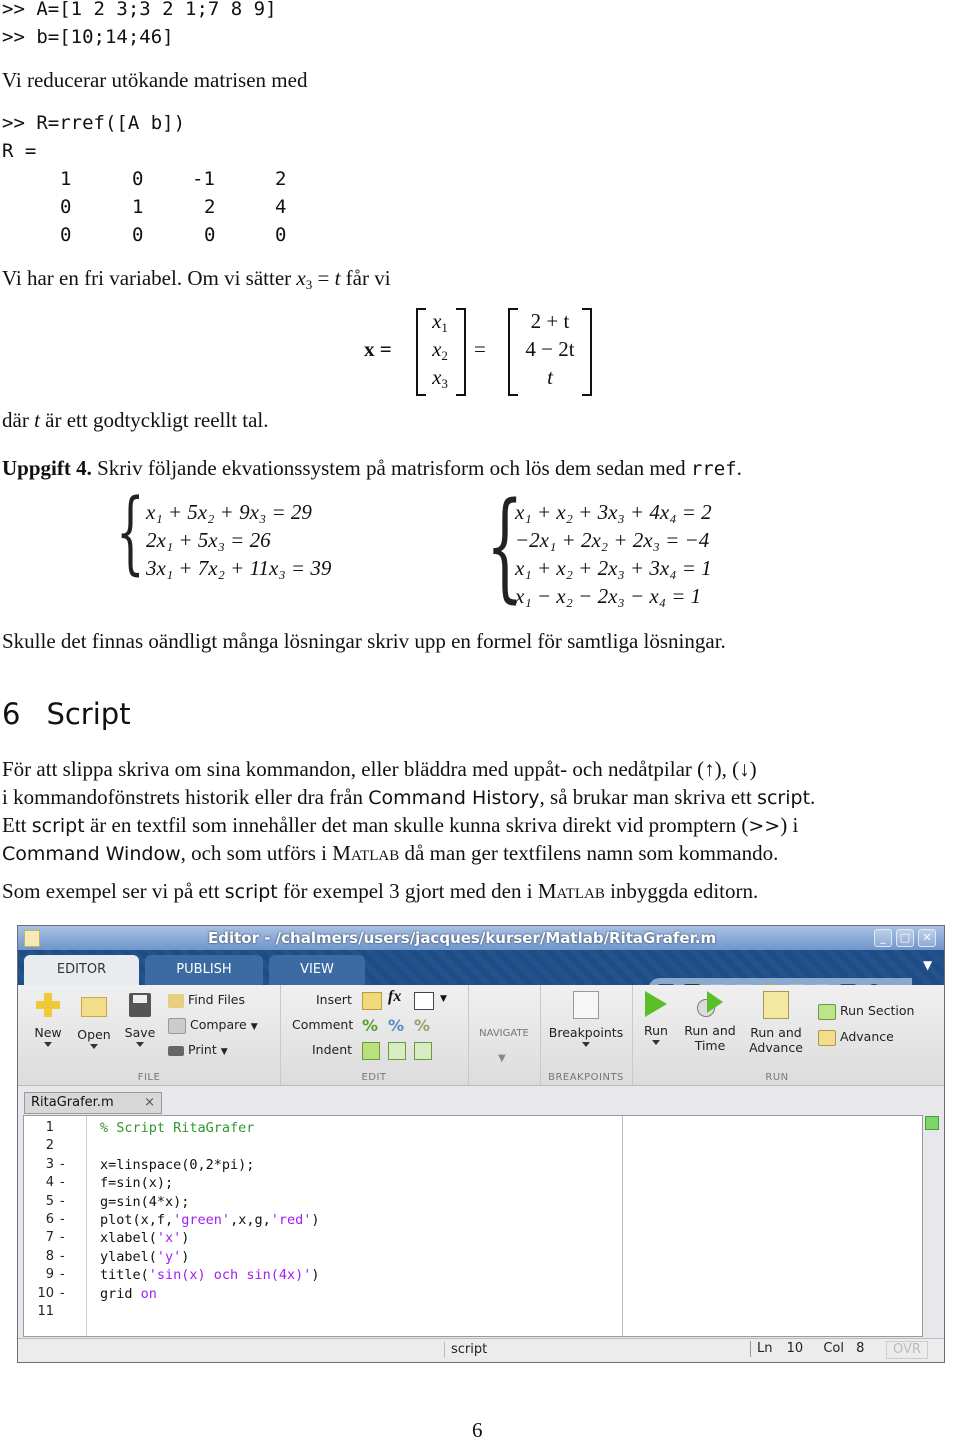 The image size is (960, 1443). Describe the element at coordinates (49, 1275) in the screenshot. I see `line-number: 9` at that location.